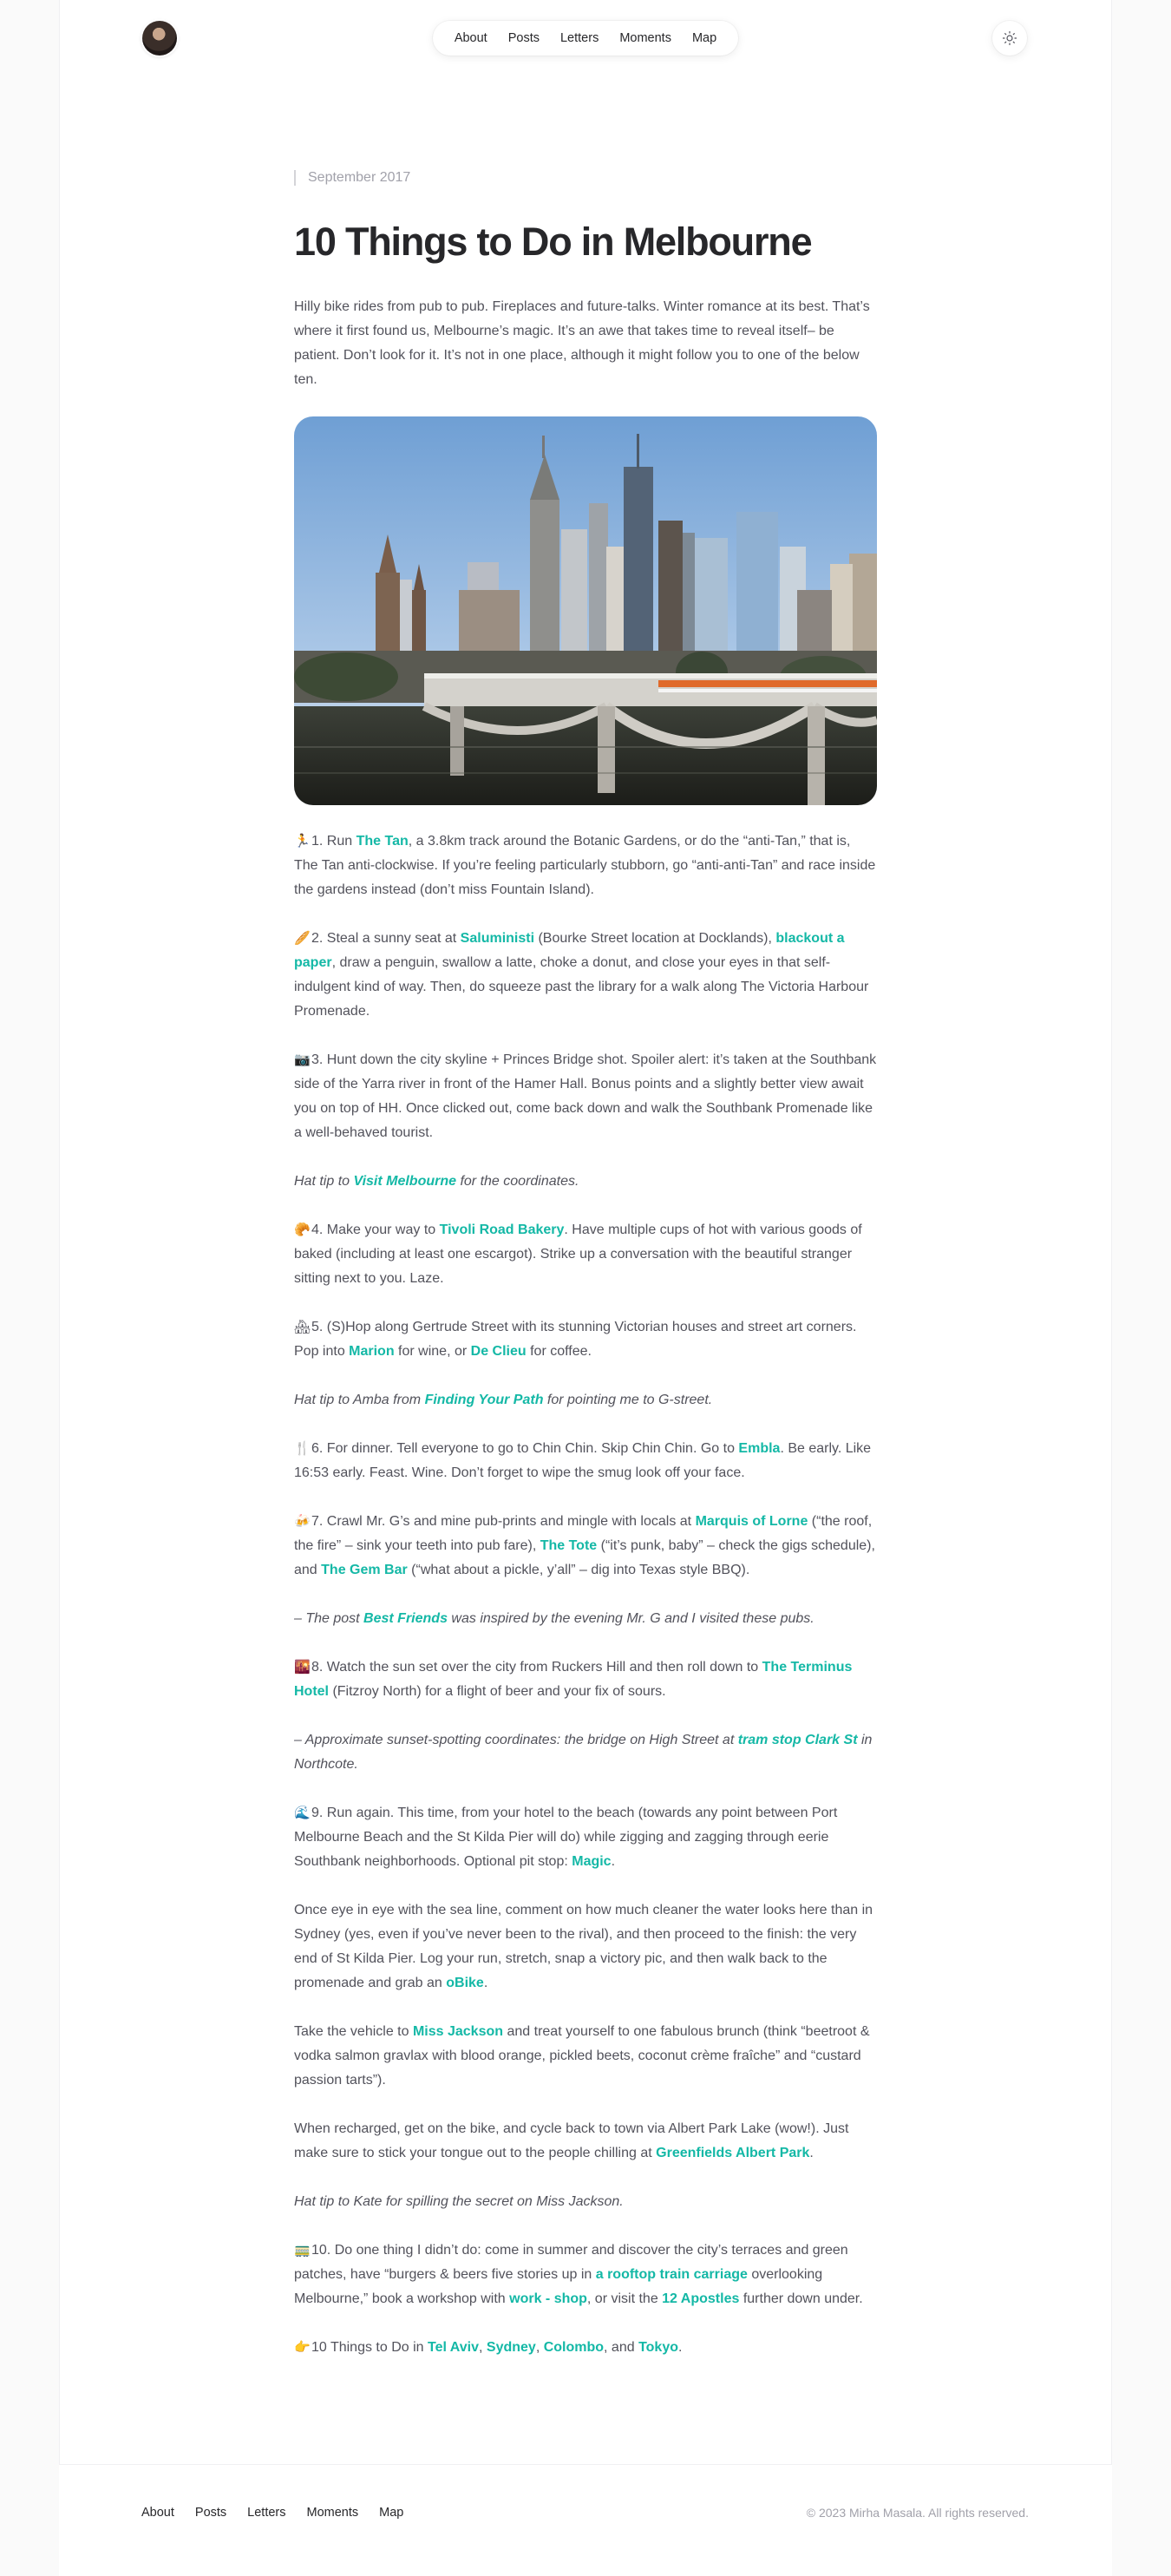 Image resolution: width=1171 pixels, height=2576 pixels. I want to click on emoji-icon: 📷, so click(302, 1059).